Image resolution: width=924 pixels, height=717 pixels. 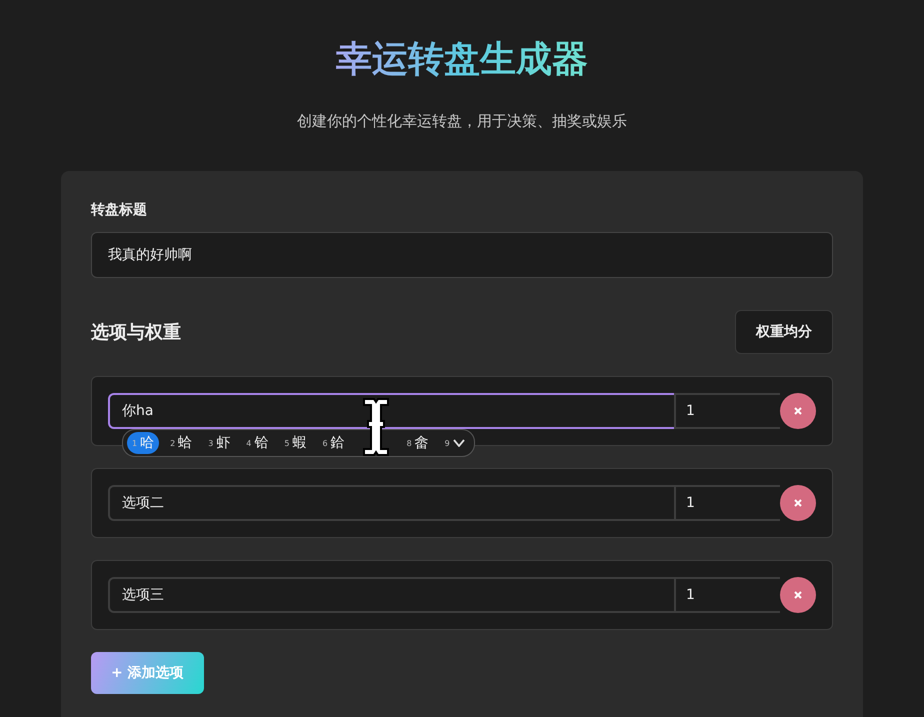 What do you see at coordinates (333, 443) in the screenshot?
I see `ime-candidate: 6 鉿` at bounding box center [333, 443].